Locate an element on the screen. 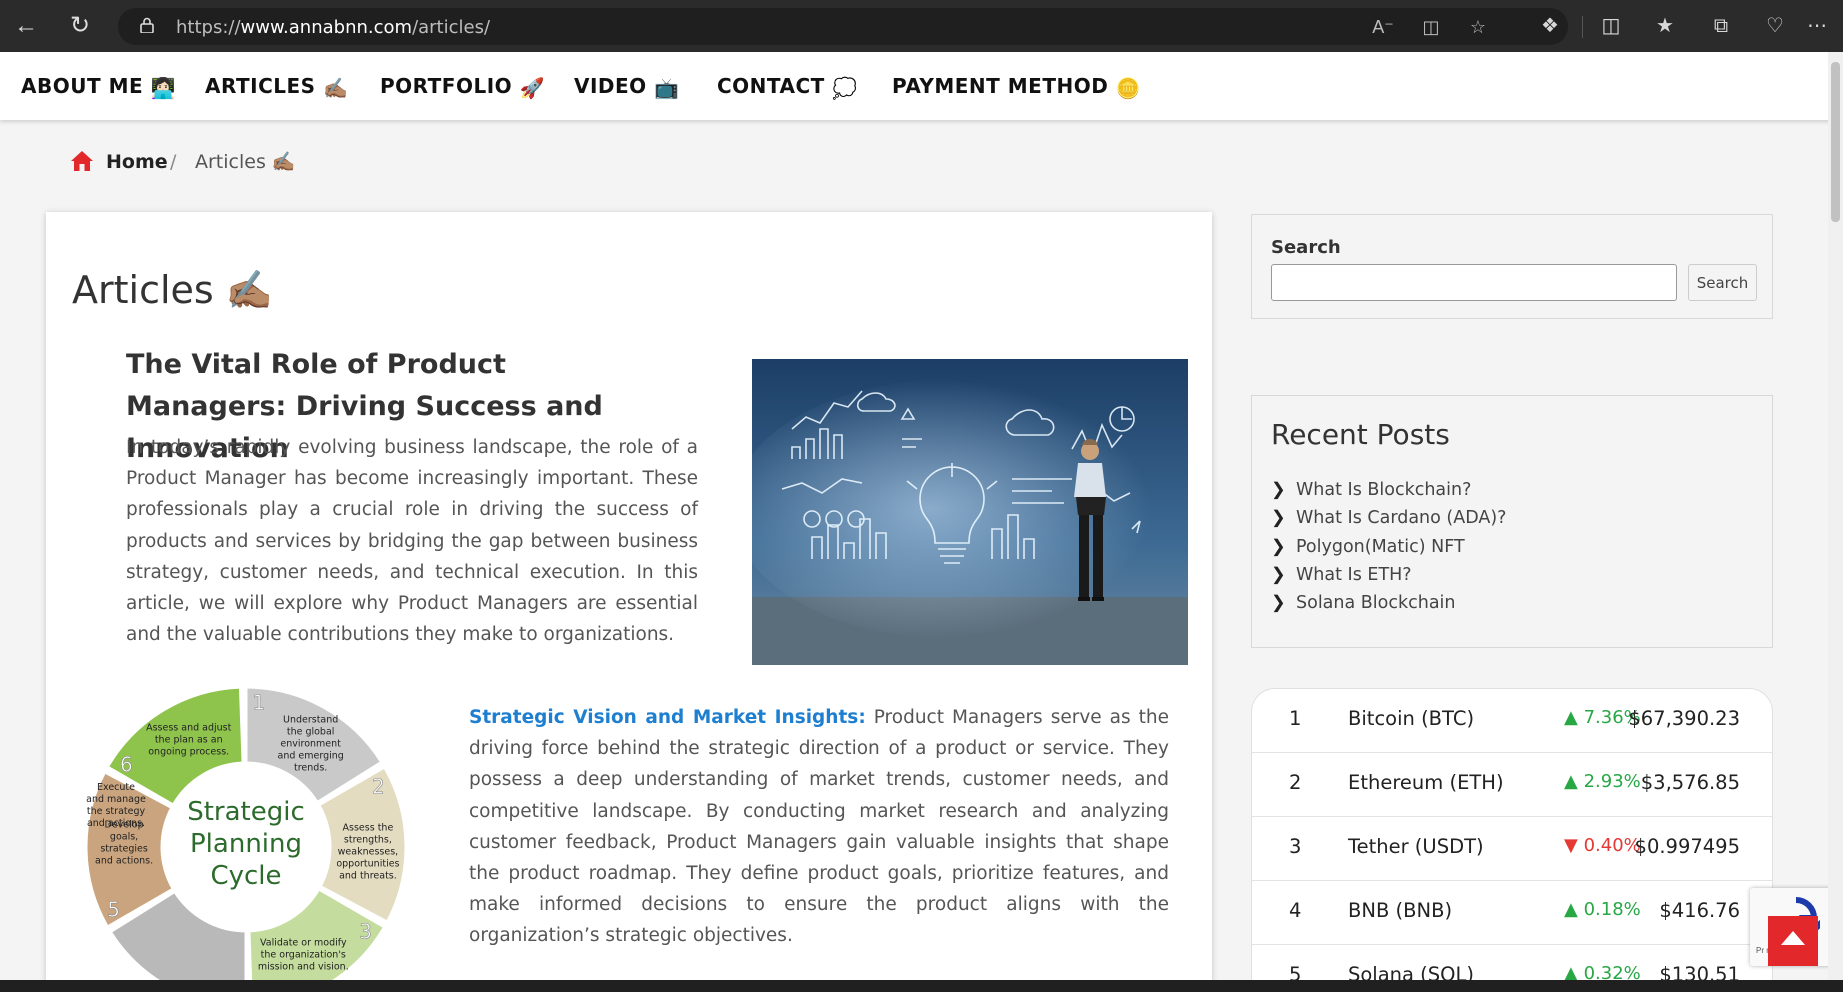 The height and width of the screenshot is (992, 1843). writing-hand-icon: ✍🏽 is located at coordinates (336, 87).